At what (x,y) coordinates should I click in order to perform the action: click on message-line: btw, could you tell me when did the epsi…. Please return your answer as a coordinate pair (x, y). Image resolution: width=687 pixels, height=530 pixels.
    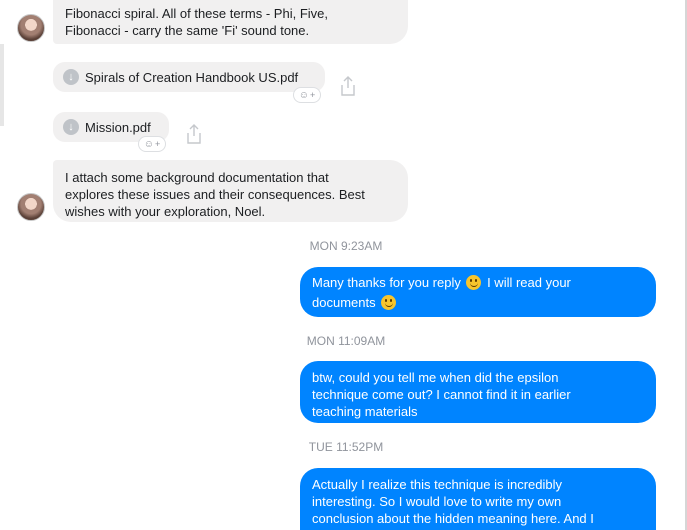
    Looking at the image, I should click on (435, 377).